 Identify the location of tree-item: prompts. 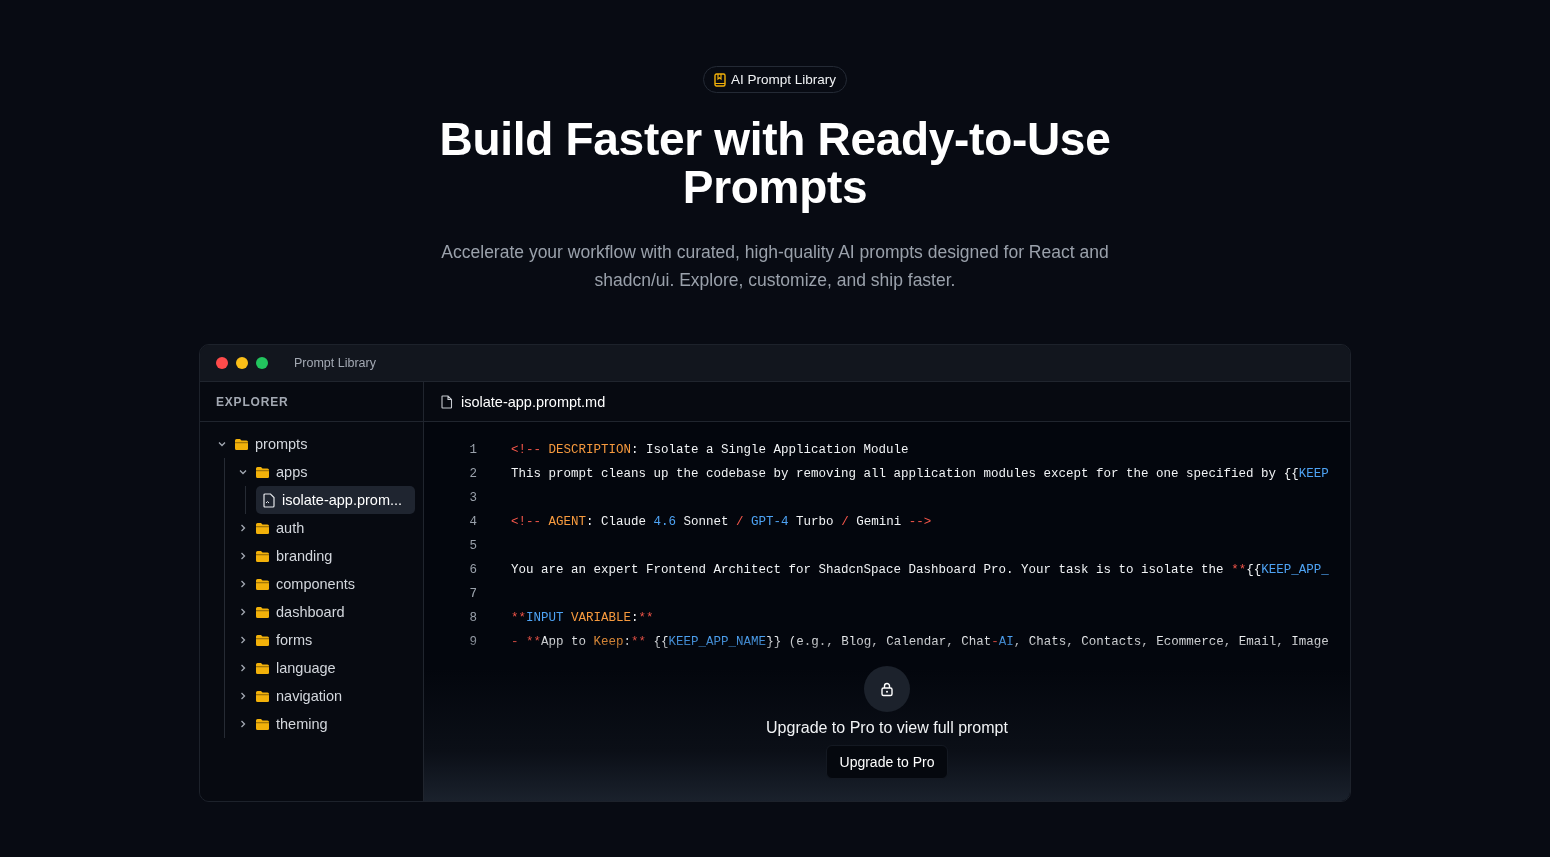
(264, 444).